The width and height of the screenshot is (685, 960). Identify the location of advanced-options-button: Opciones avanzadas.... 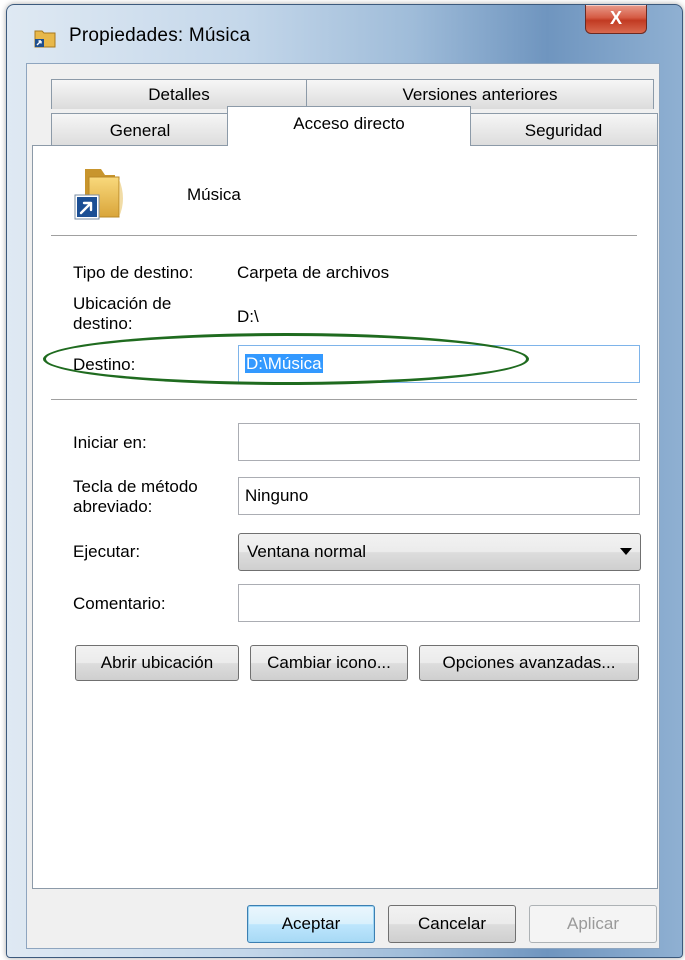
(529, 663).